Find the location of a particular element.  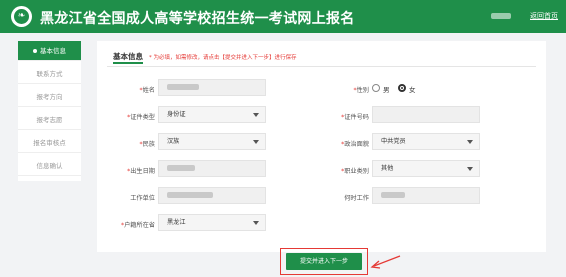

sidebar-item-direction: 报考方向 is located at coordinates (49, 97).